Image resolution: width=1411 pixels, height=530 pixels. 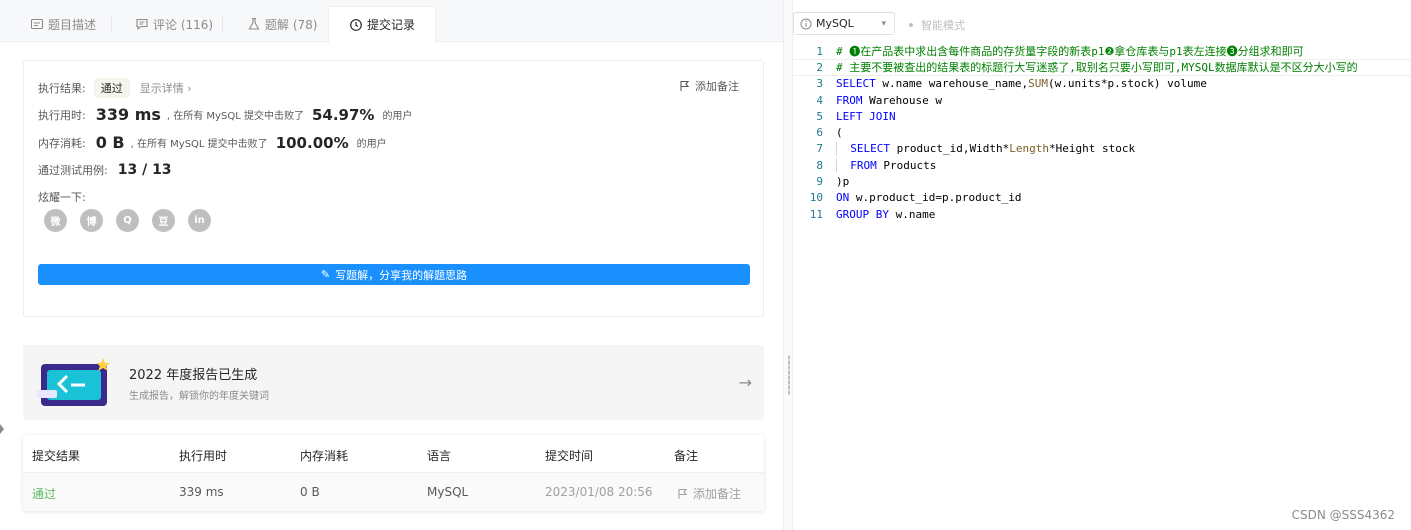 I want to click on pencil-icon: ✎, so click(x=325, y=274).